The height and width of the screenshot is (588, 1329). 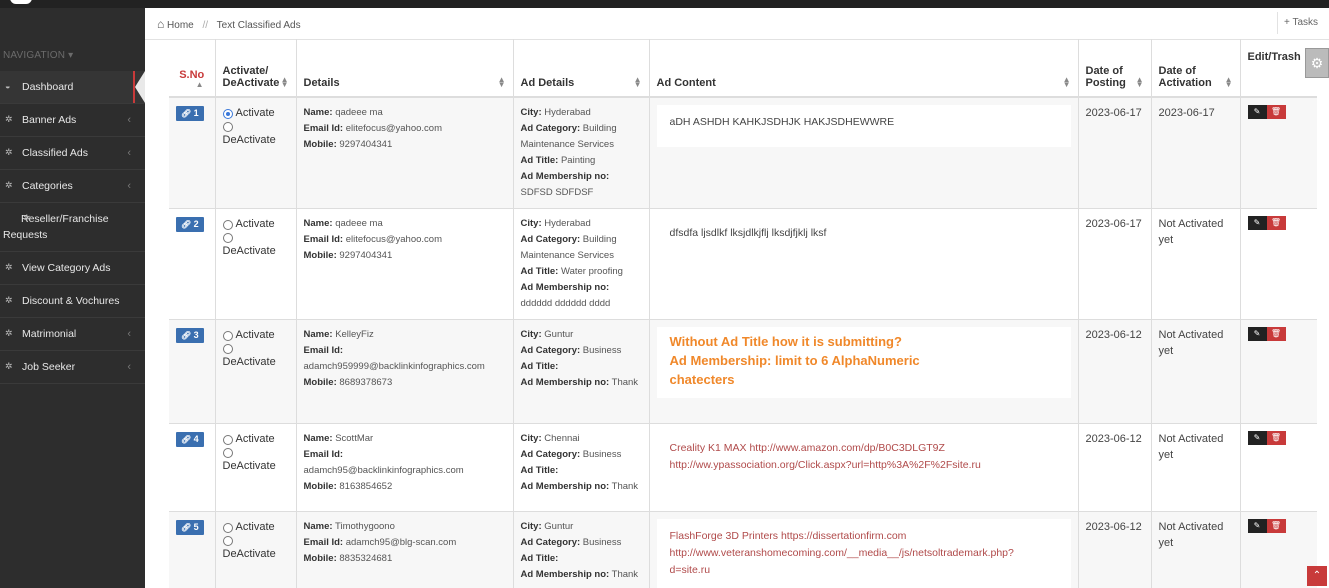 I want to click on ad-title-line: Ad Title:, so click(x=581, y=367).